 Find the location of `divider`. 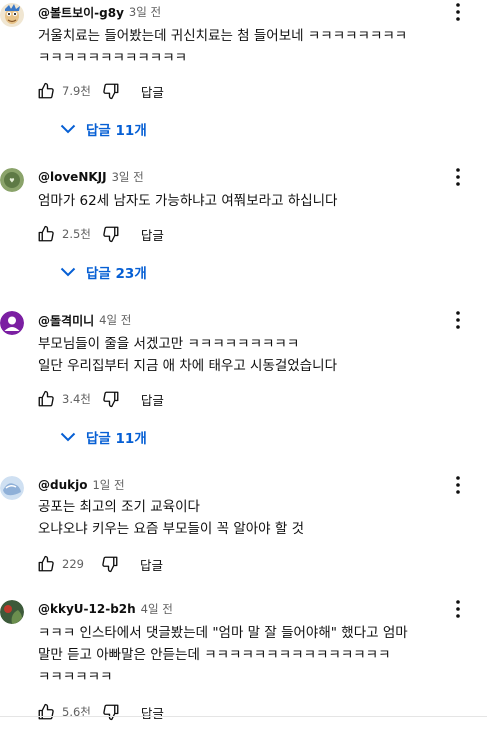

divider is located at coordinates (243, 716).